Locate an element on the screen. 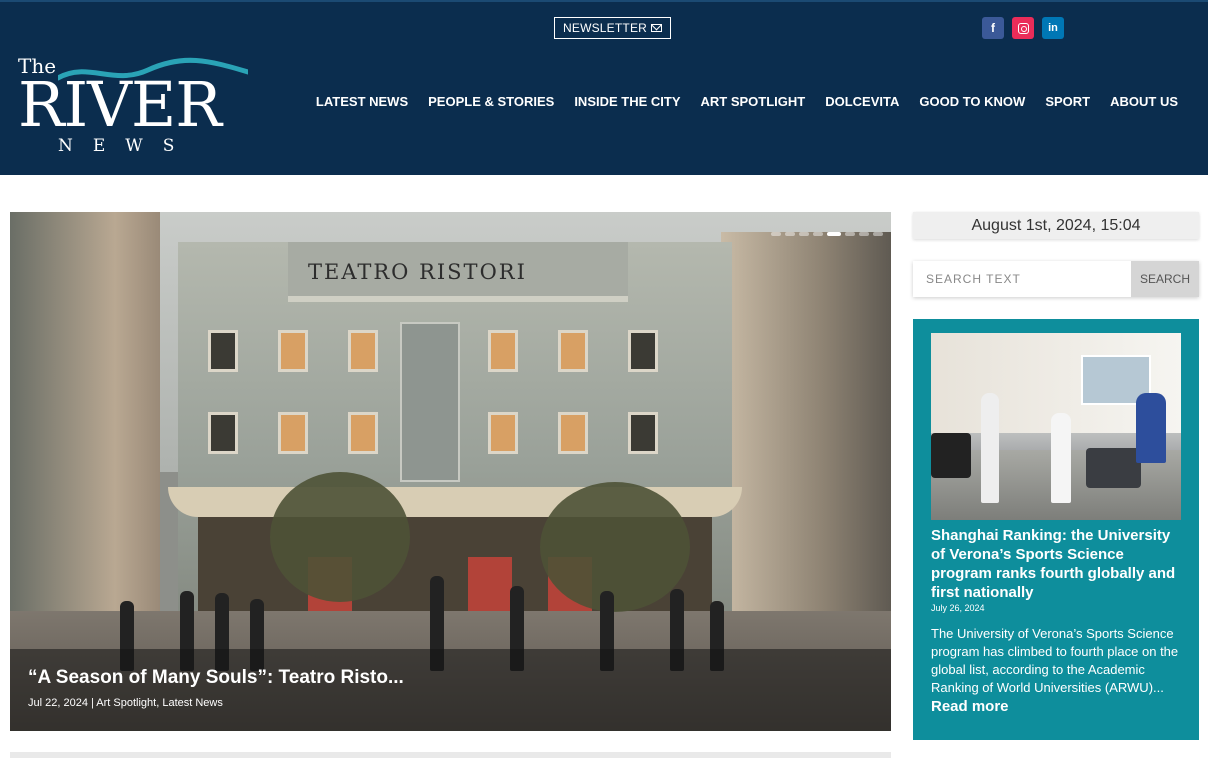  facebook-icon: f is located at coordinates (993, 28).